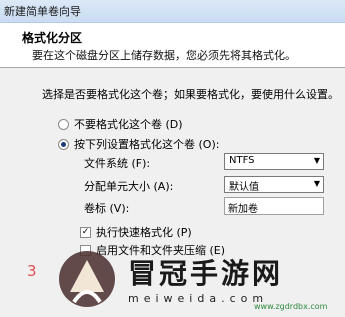 The image size is (345, 317). I want to click on file-system-value: NTFS, so click(242, 160).